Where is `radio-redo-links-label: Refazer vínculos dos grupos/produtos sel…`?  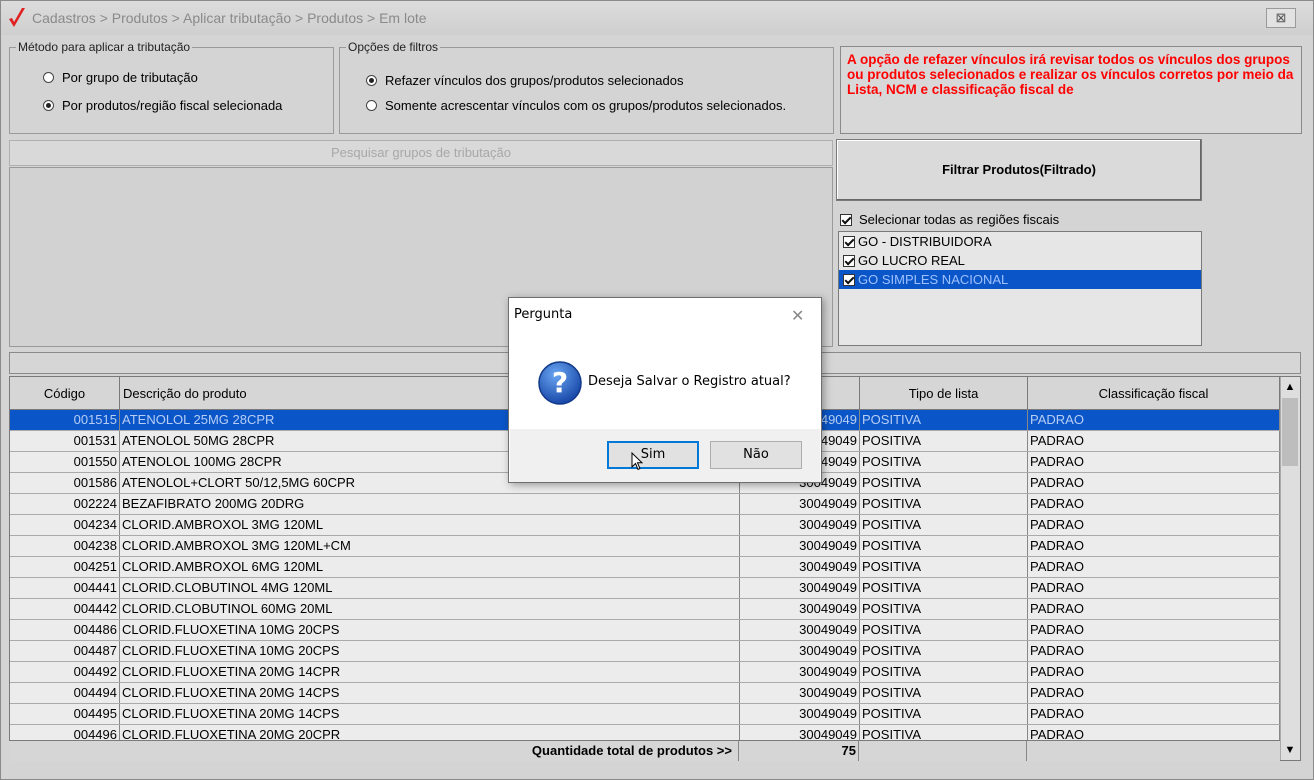
radio-redo-links-label: Refazer vínculos dos grupos/produtos sel… is located at coordinates (534, 80).